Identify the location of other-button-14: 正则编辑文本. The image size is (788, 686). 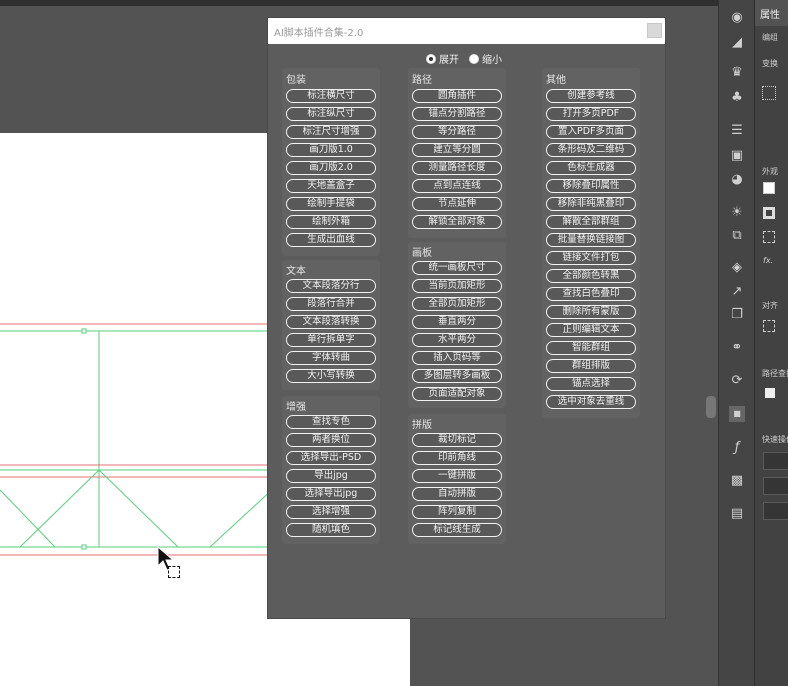
(591, 330).